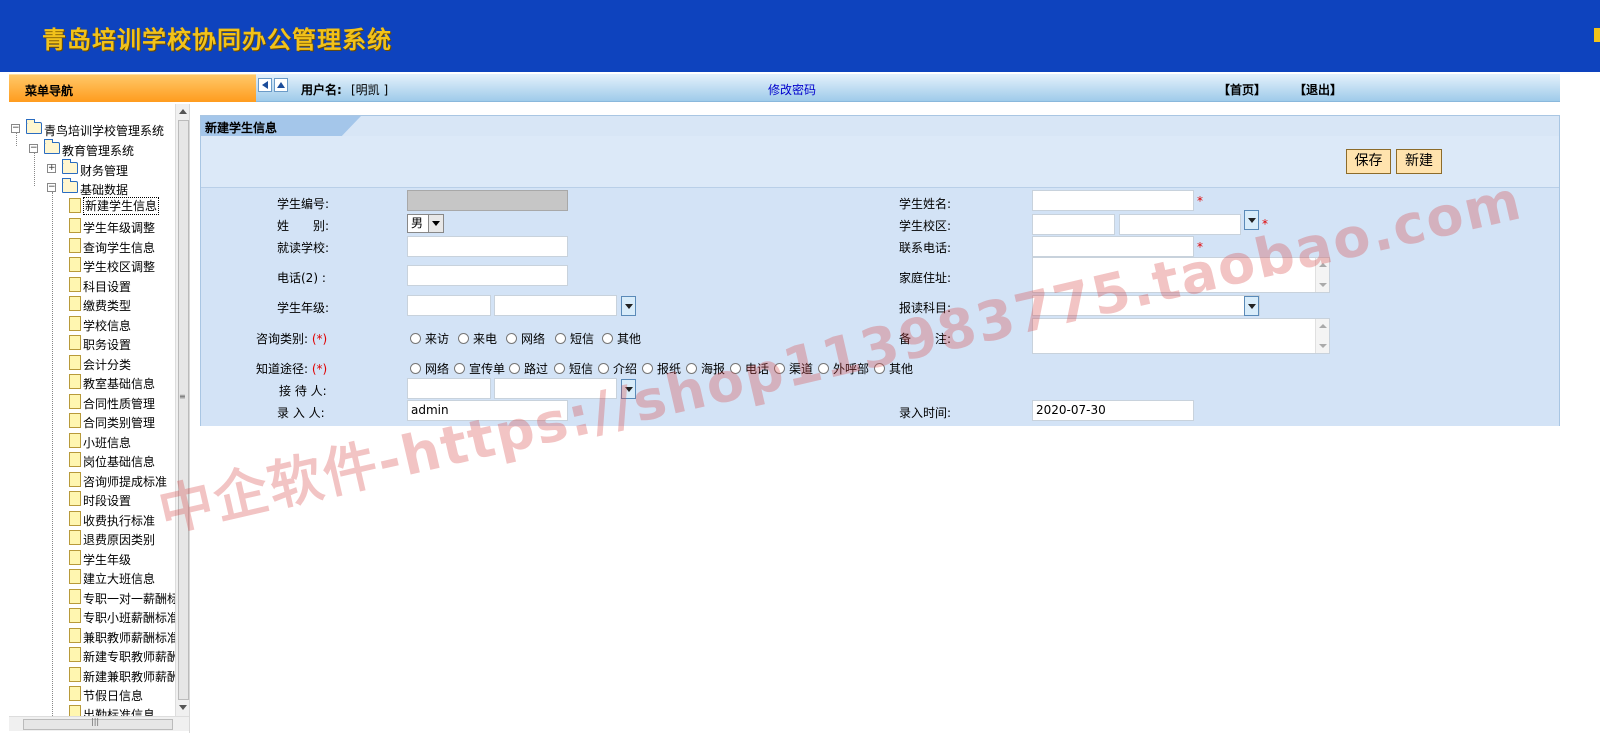 This screenshot has height=743, width=1600. What do you see at coordinates (843, 368) in the screenshot?
I see `channel-option: 外呼部` at bounding box center [843, 368].